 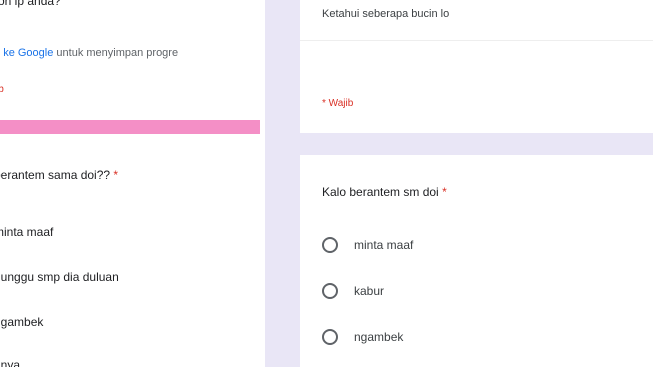 What do you see at coordinates (26, 232) in the screenshot?
I see `left-option: minta maaf` at bounding box center [26, 232].